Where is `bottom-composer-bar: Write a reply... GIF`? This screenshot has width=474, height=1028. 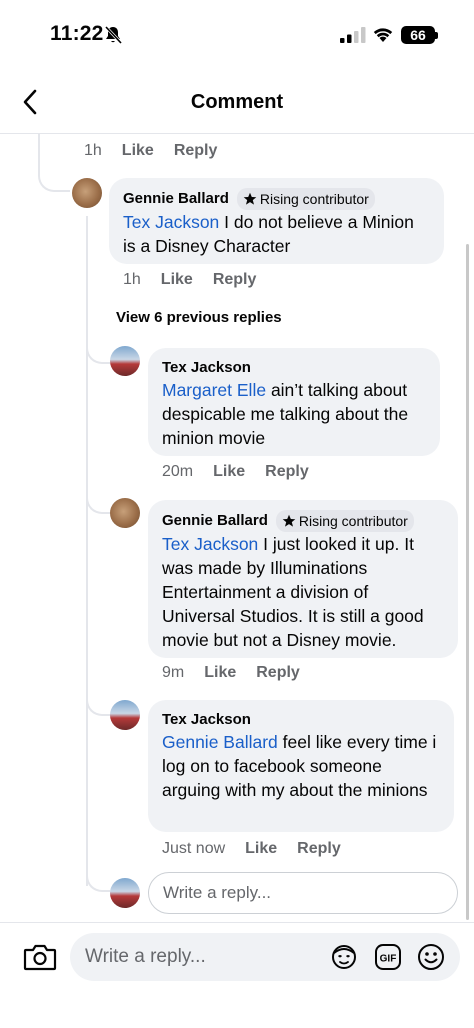
bottom-composer-bar: Write a reply... GIF is located at coordinates (237, 975).